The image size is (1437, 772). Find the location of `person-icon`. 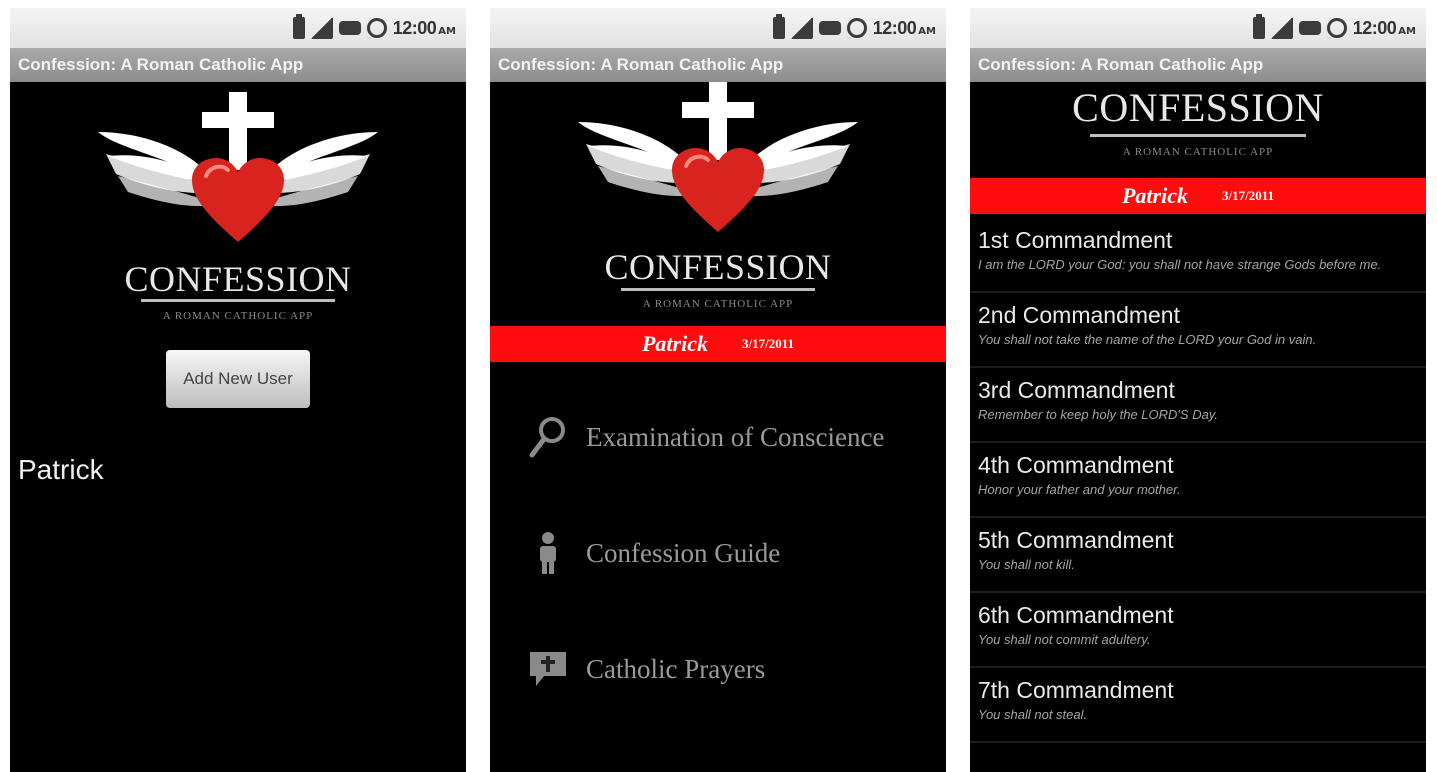

person-icon is located at coordinates (548, 553).